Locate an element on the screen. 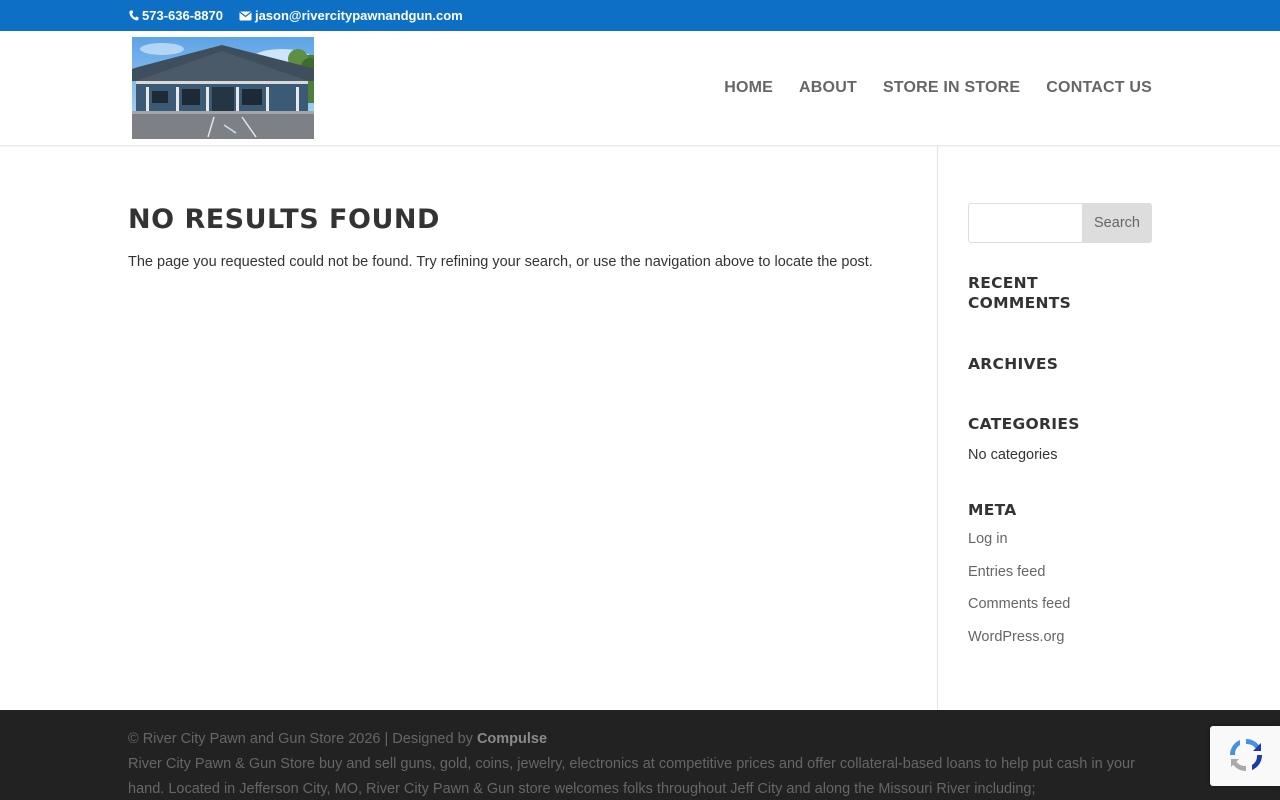 Image resolution: width=1280 pixels, height=800 pixels. meta-title: META is located at coordinates (992, 510).